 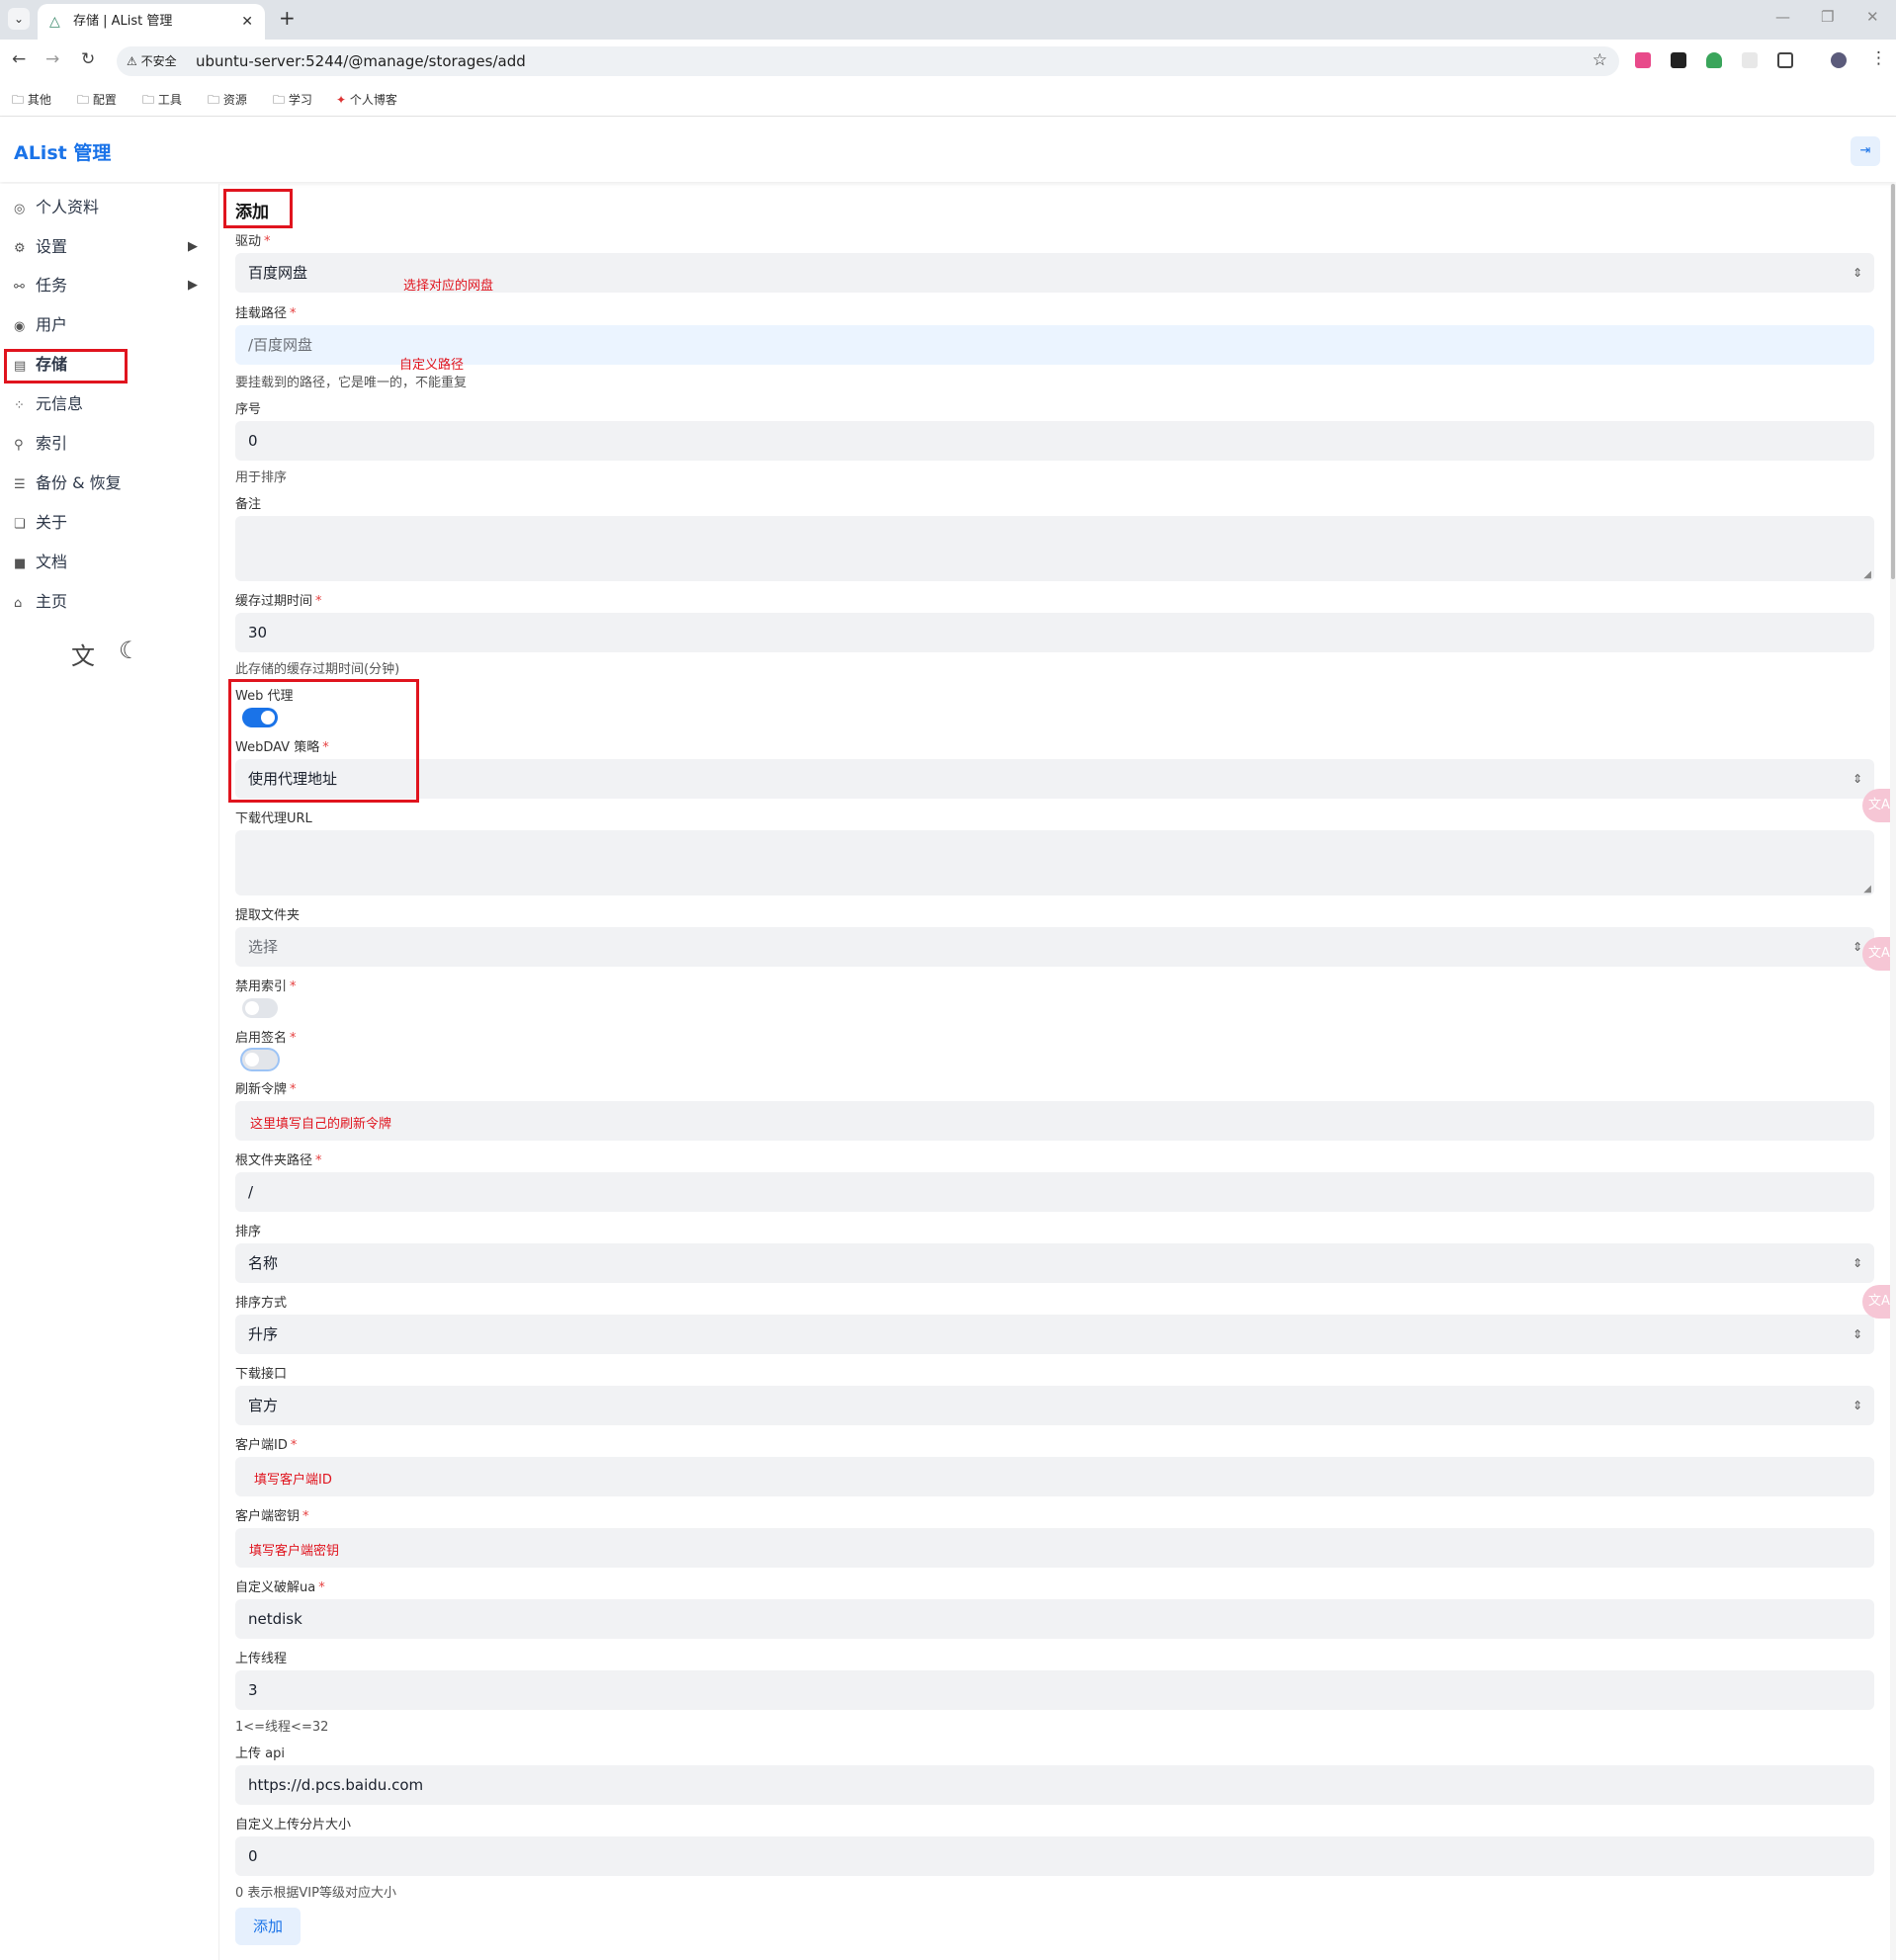 What do you see at coordinates (62, 151) in the screenshot?
I see `app-brand: AList 管理` at bounding box center [62, 151].